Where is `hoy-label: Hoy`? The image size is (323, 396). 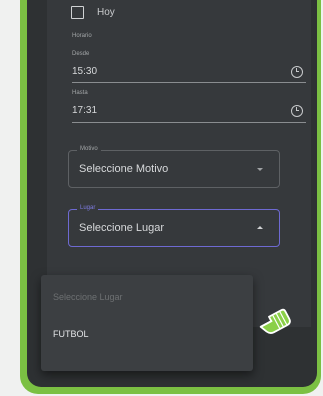
hoy-label: Hoy is located at coordinates (106, 12).